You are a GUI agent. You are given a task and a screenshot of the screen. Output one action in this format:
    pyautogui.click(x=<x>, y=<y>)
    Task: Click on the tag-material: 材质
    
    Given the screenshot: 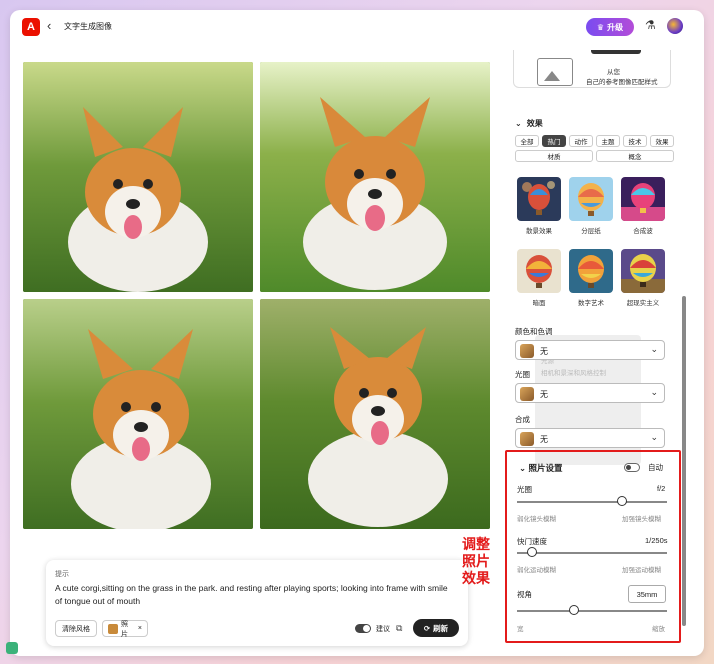 What is the action you would take?
    pyautogui.click(x=554, y=156)
    